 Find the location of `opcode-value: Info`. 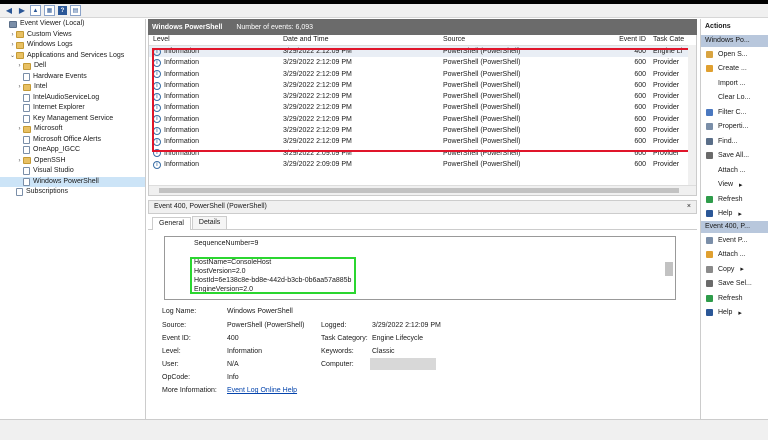

opcode-value: Info is located at coordinates (233, 377).